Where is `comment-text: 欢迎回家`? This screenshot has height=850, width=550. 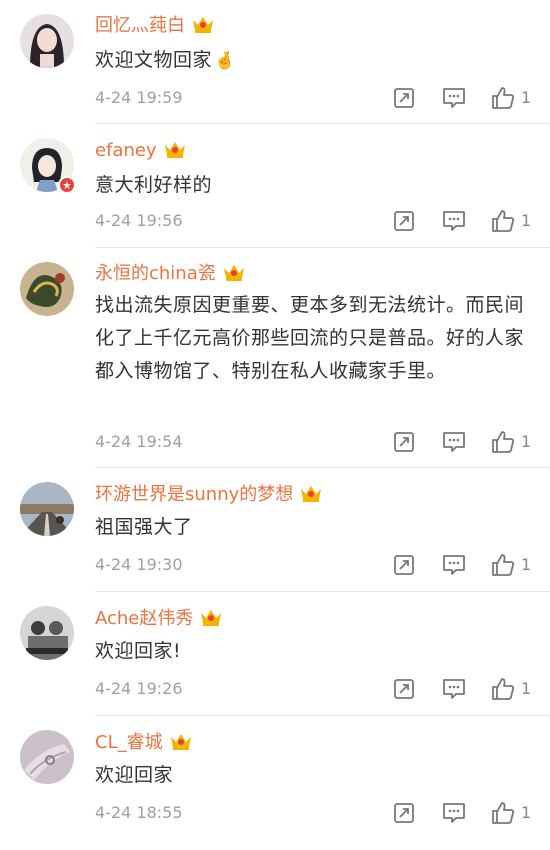
comment-text: 欢迎回家 is located at coordinates (315, 775).